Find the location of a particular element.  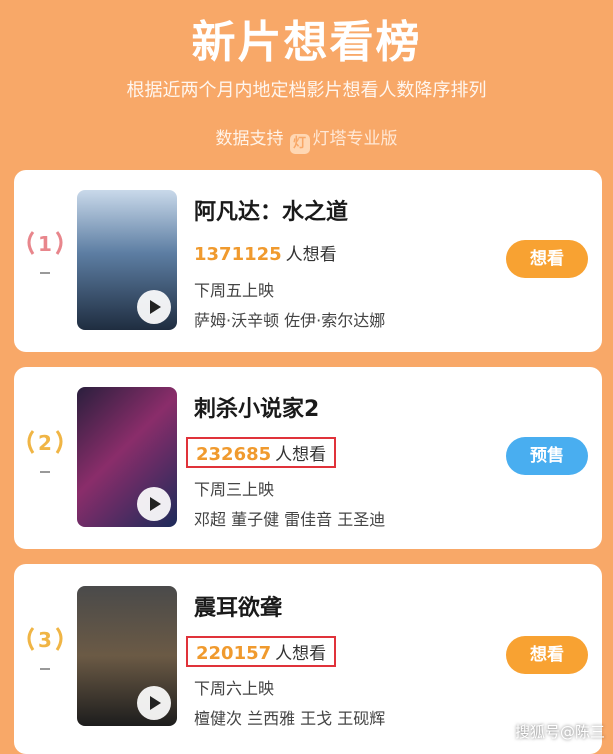

release-date: 下周五上映 is located at coordinates (234, 290).